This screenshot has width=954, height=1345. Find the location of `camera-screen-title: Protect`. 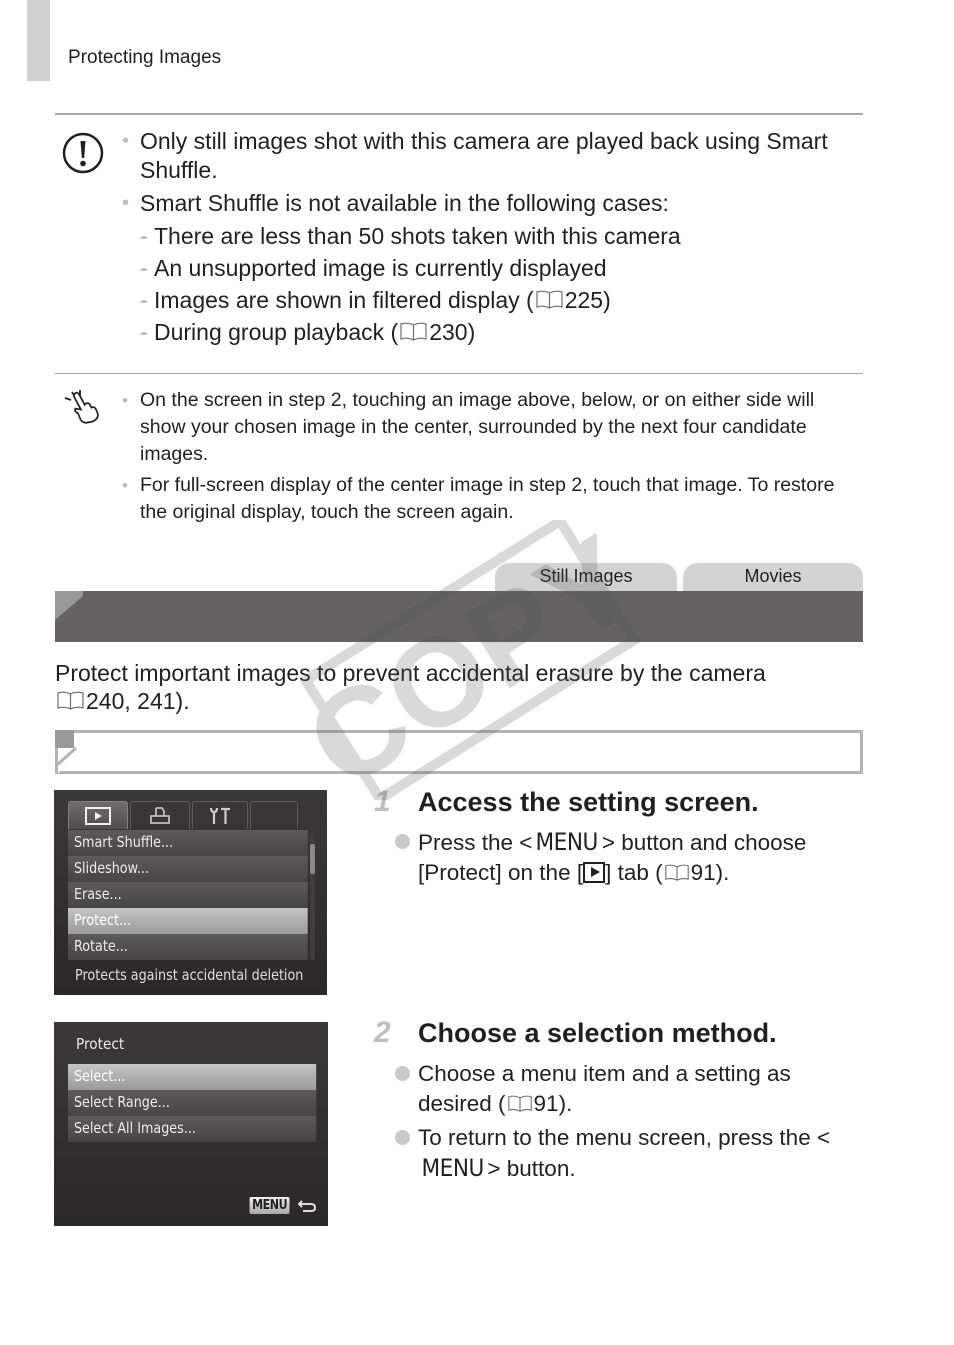

camera-screen-title: Protect is located at coordinates (100, 1044).